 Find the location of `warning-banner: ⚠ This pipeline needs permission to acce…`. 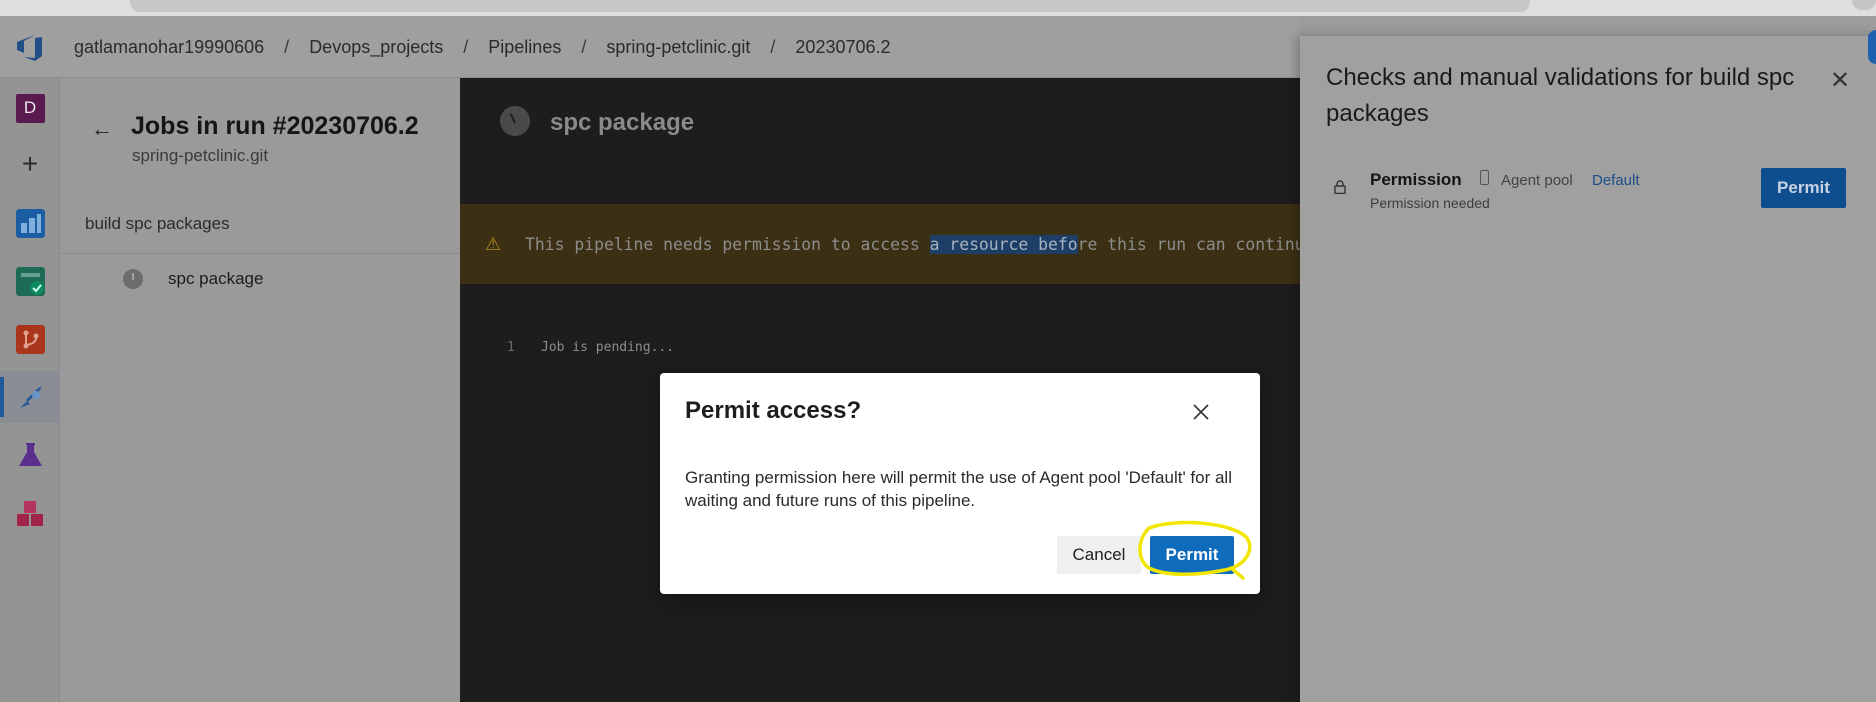

warning-banner: ⚠ This pipeline needs permission to acce… is located at coordinates (887, 244).